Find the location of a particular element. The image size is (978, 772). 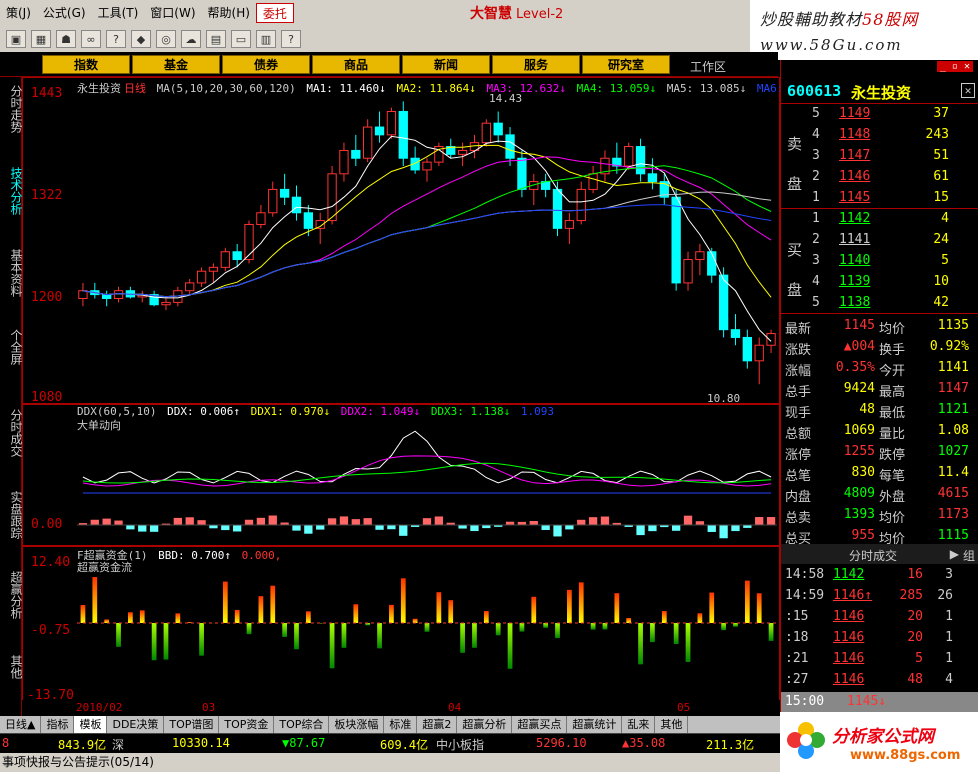

tab-indicator: 指标 is located at coordinates (58, 724).